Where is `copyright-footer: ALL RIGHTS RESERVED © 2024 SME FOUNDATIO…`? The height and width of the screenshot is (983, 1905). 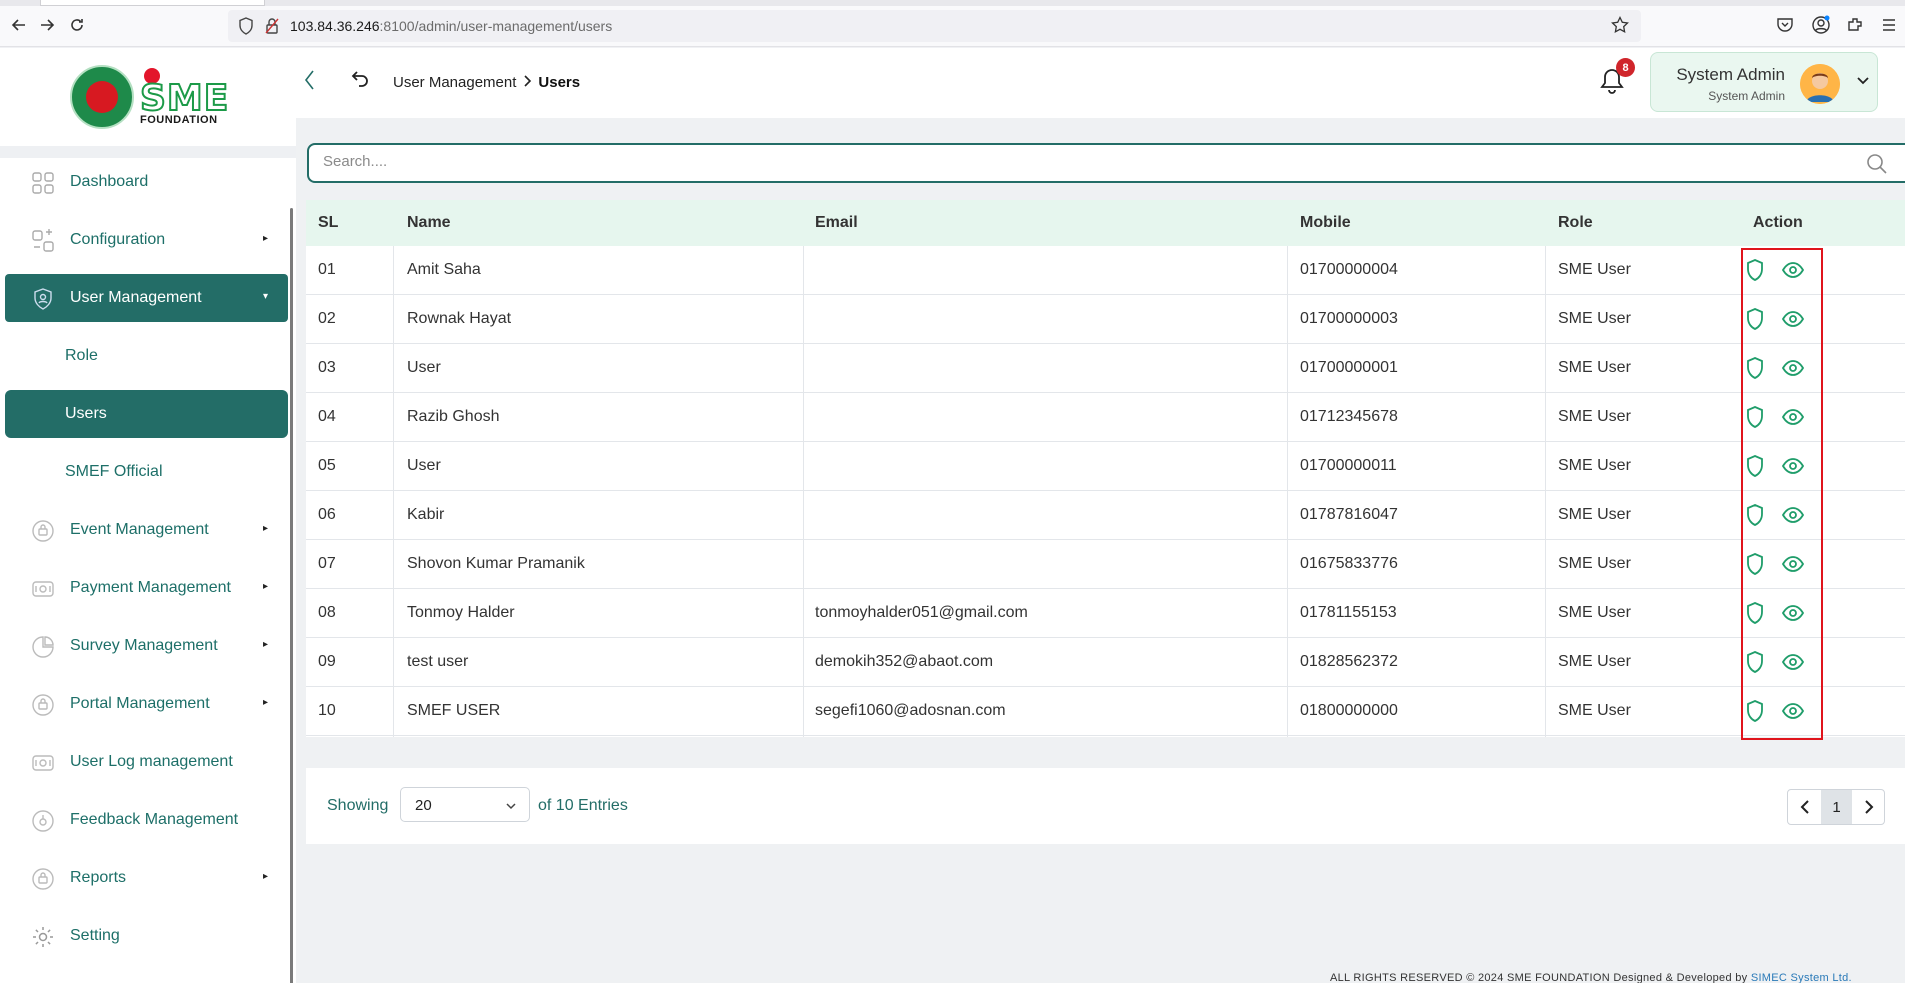
copyright-footer: ALL RIGHTS RESERVED © 2024 SME FOUNDATIO… is located at coordinates (1591, 977).